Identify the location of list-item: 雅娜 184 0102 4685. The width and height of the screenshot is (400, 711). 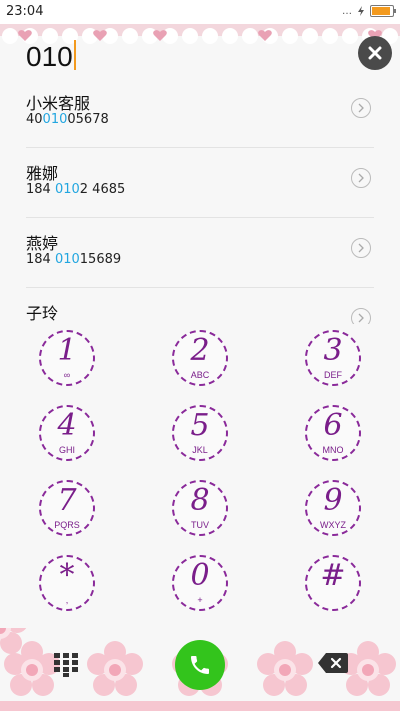
(200, 183).